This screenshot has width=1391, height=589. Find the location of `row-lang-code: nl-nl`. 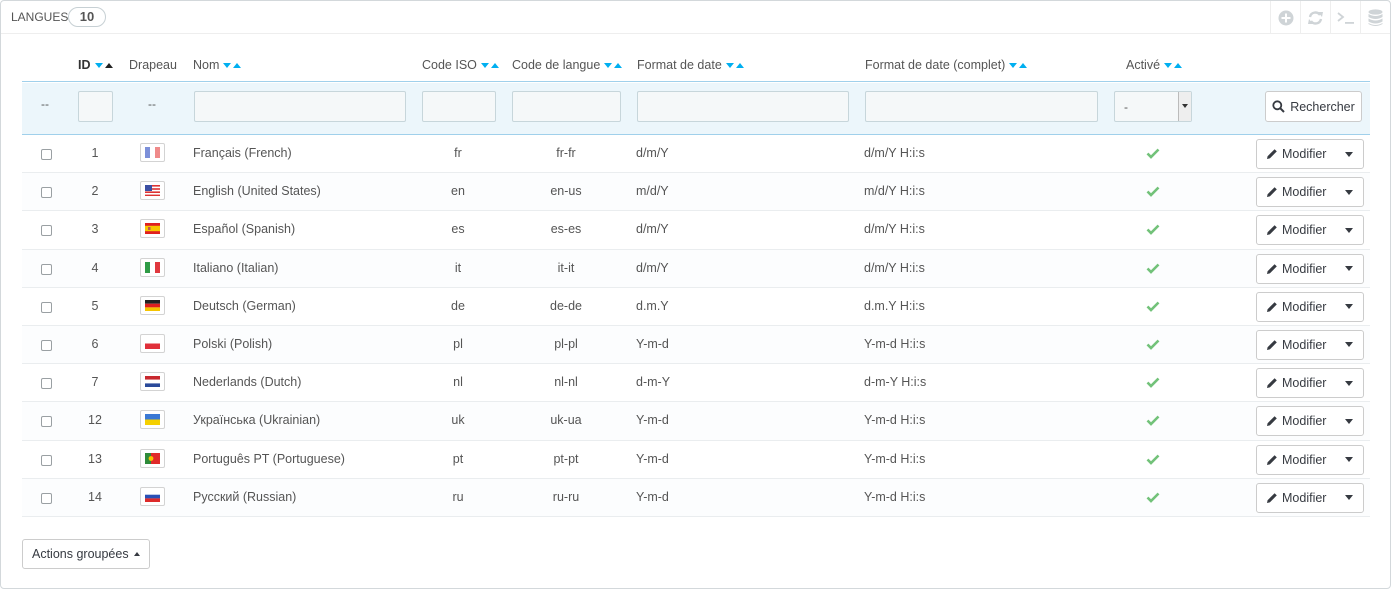

row-lang-code: nl-nl is located at coordinates (566, 382).